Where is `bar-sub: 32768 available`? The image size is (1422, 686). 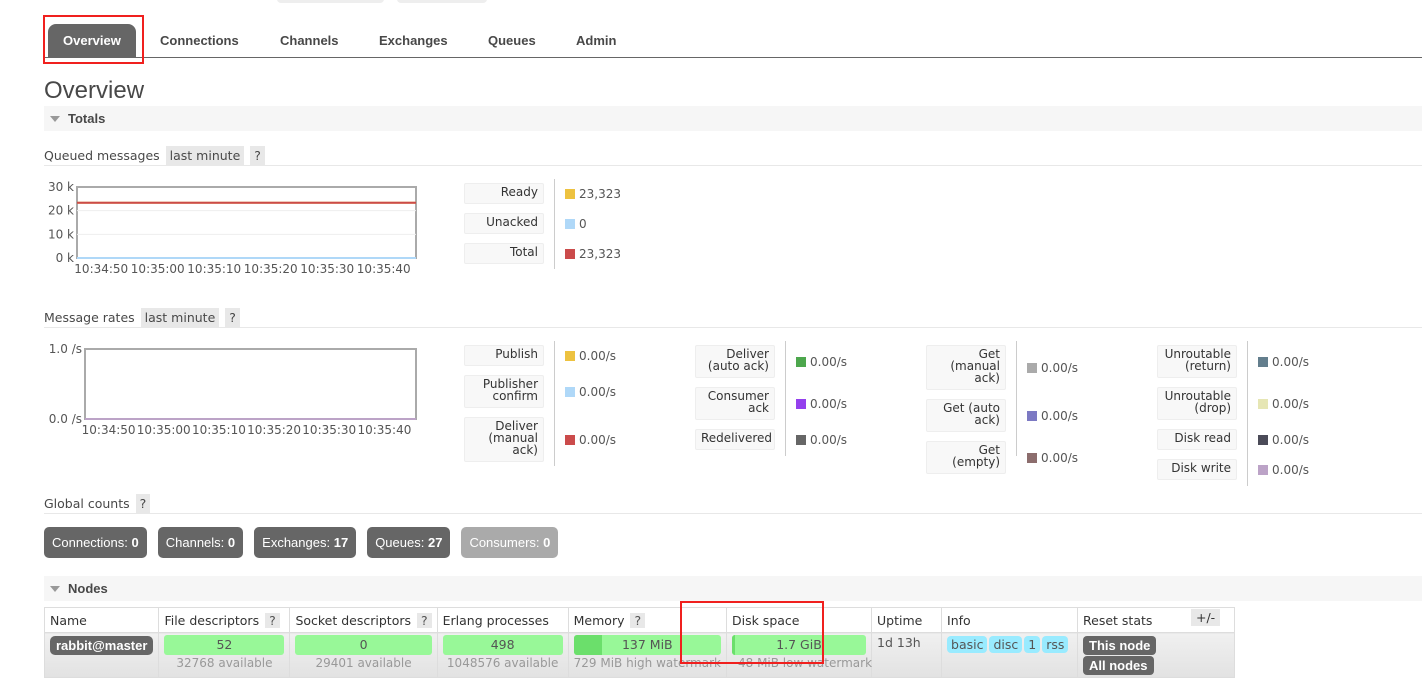
bar-sub: 32768 available is located at coordinates (224, 663).